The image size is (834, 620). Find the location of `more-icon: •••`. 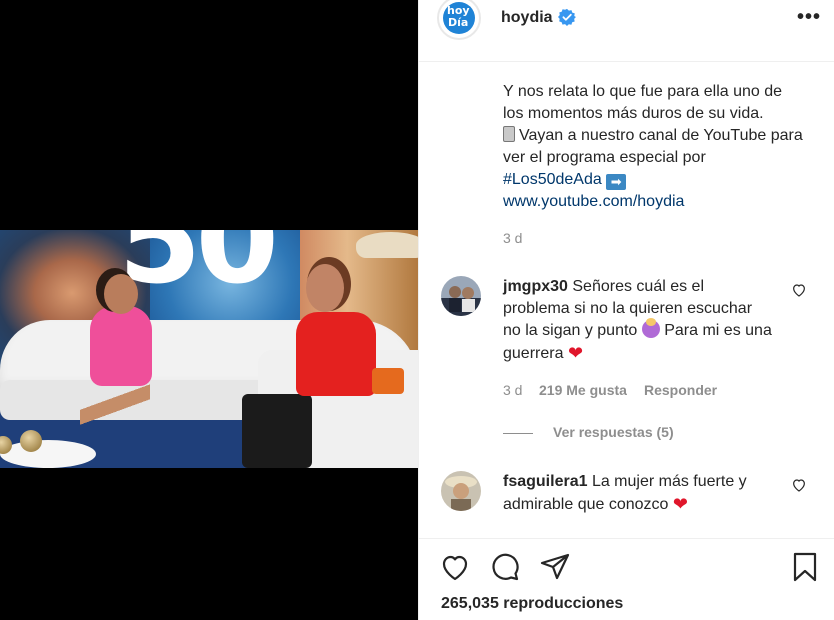

more-icon: ••• is located at coordinates (809, 17).